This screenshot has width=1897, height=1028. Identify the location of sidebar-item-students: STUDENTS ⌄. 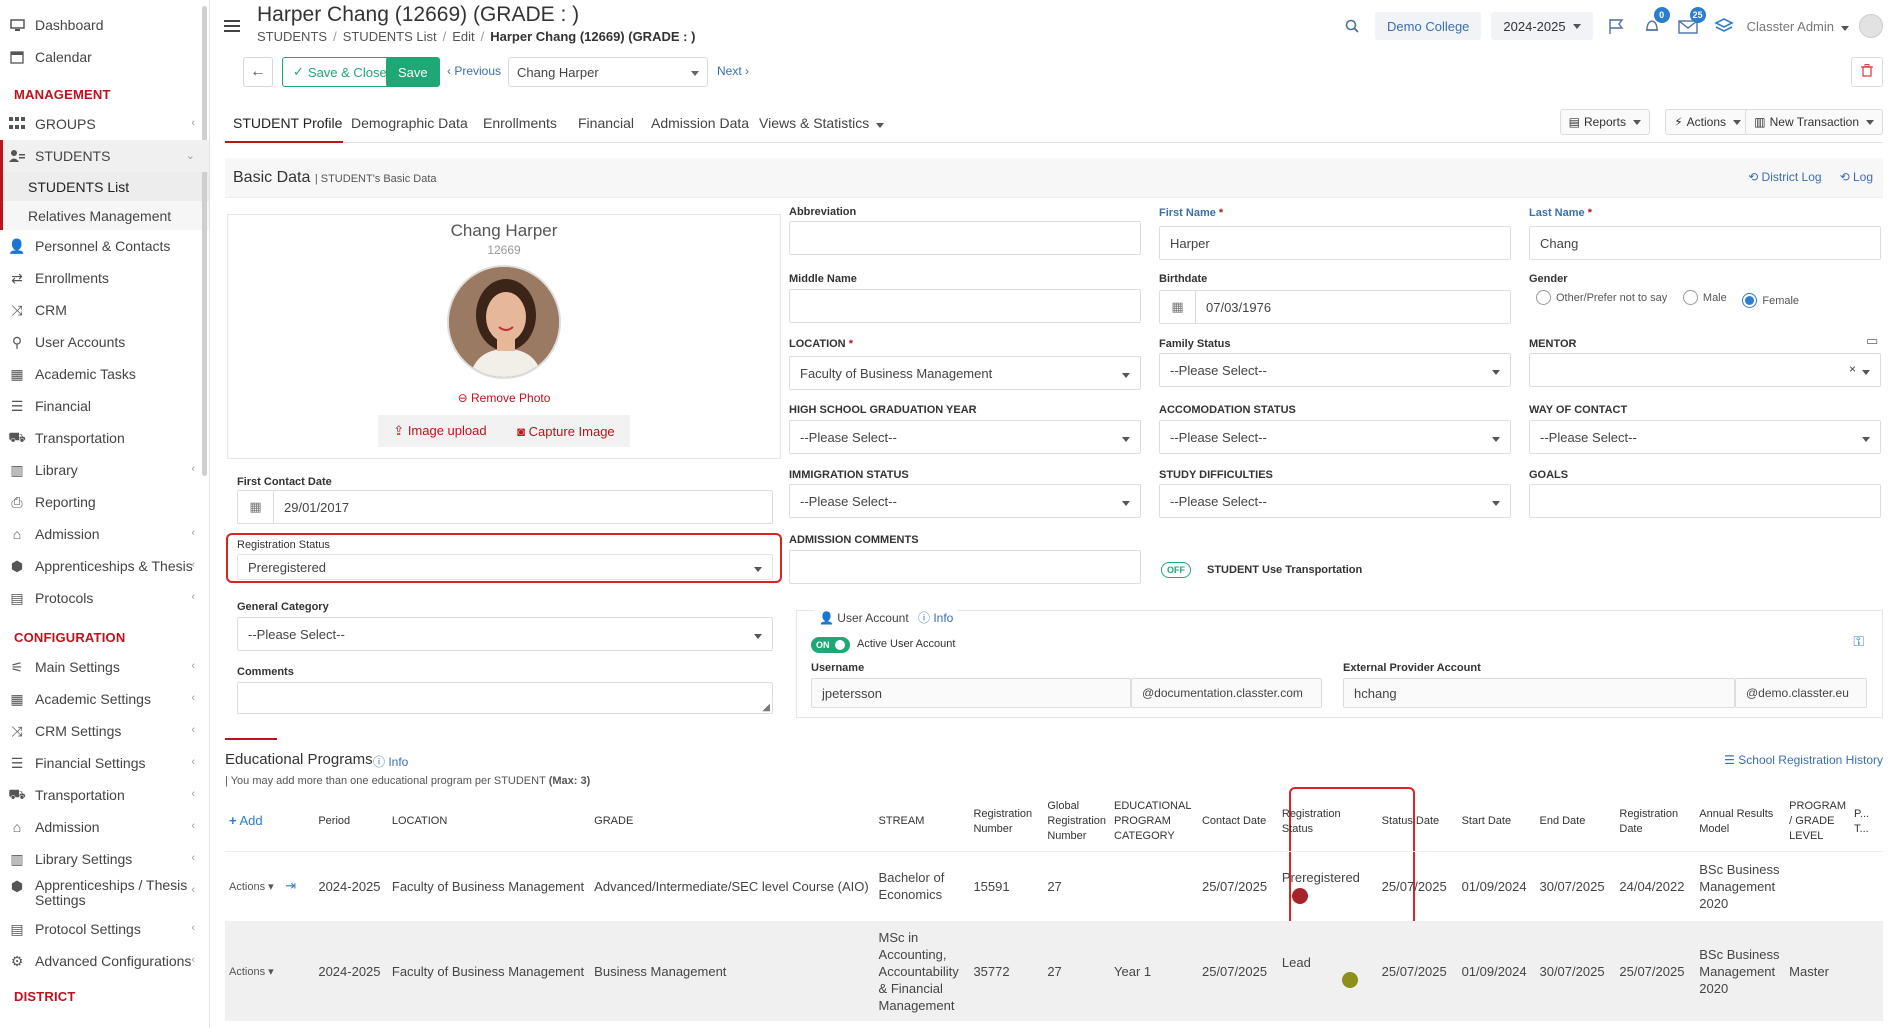
(104, 156).